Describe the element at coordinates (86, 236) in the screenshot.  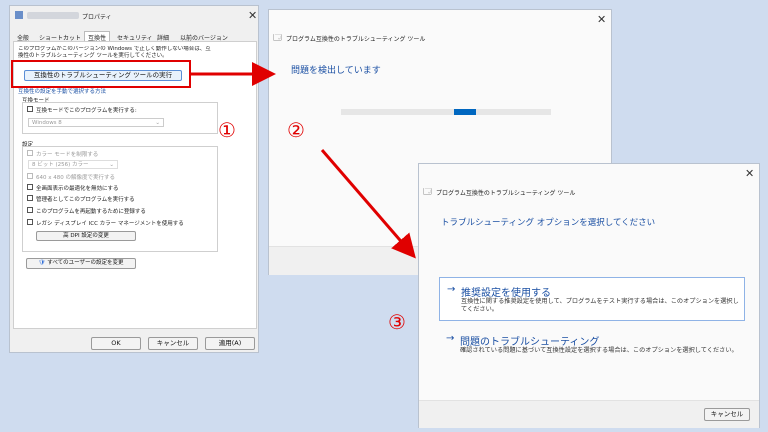
I see `high-dpi-button: 高 DPI 設定の変更` at that location.